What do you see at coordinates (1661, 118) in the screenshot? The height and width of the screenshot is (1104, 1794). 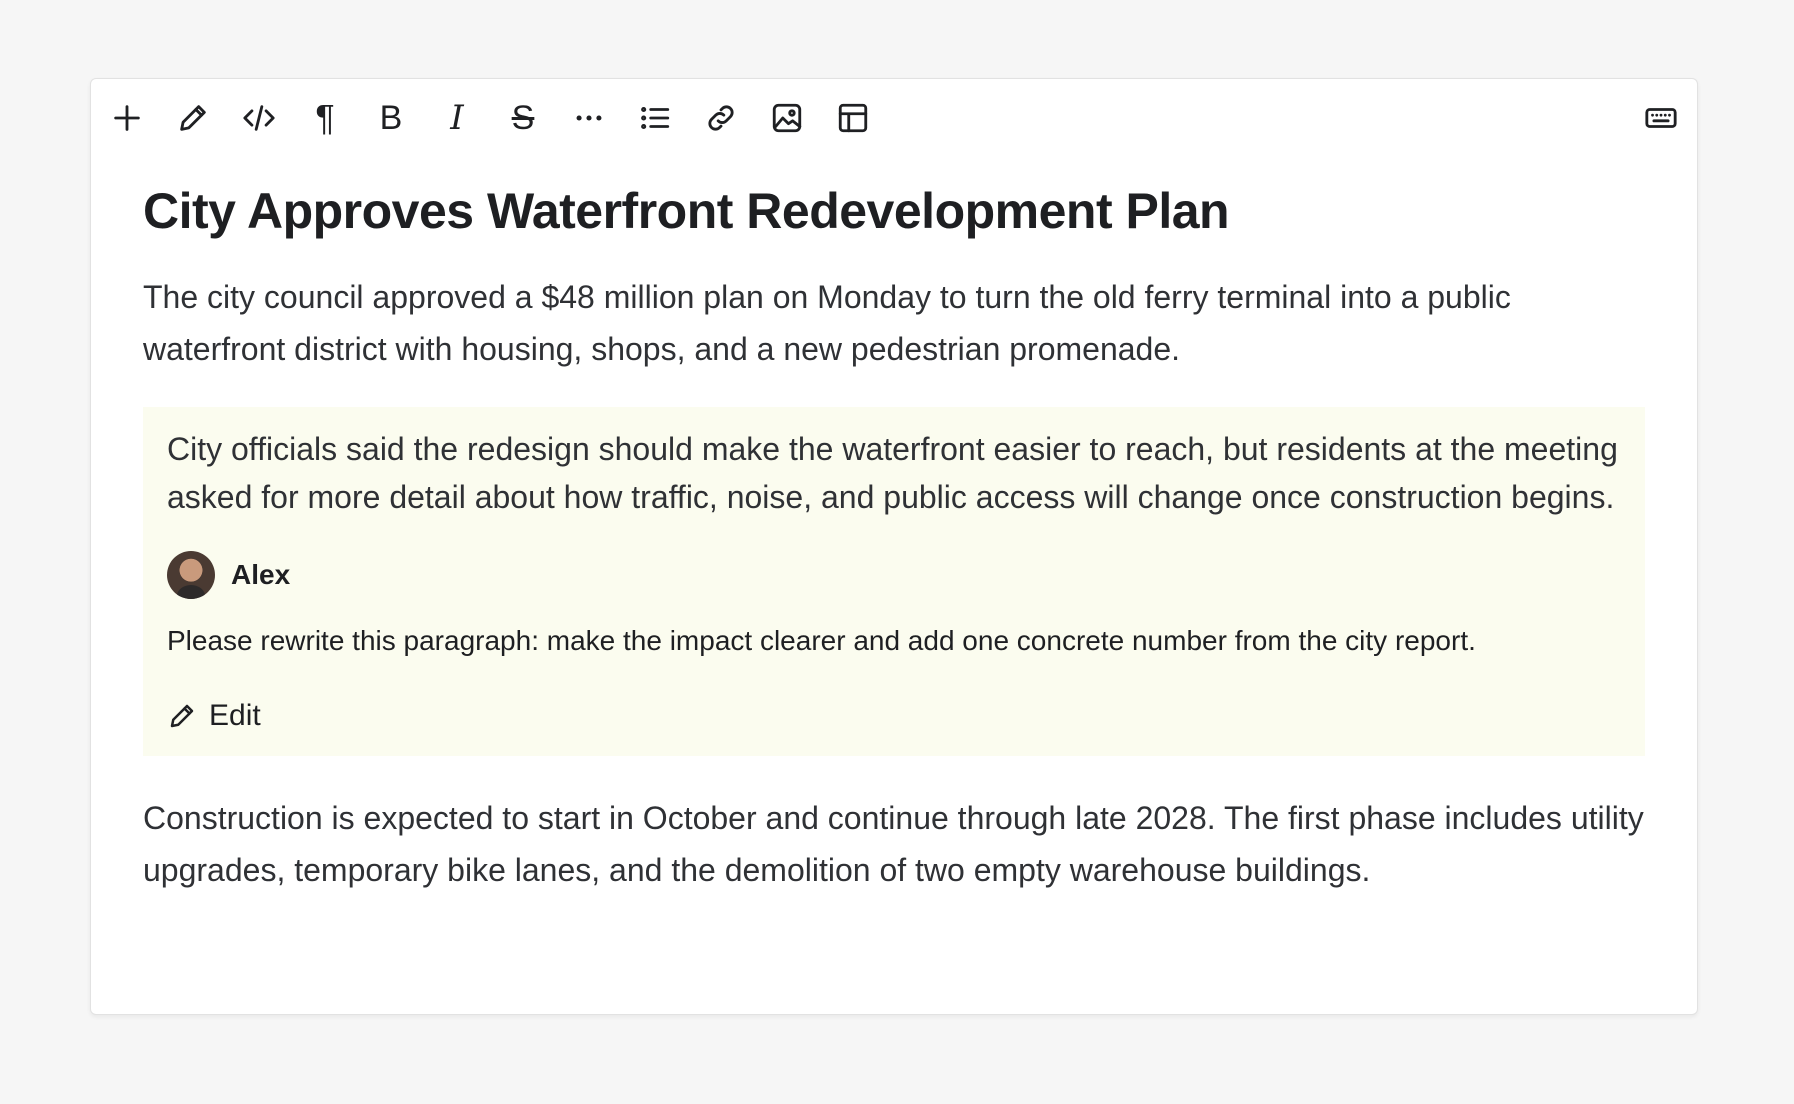 I see `keyboard-icon` at bounding box center [1661, 118].